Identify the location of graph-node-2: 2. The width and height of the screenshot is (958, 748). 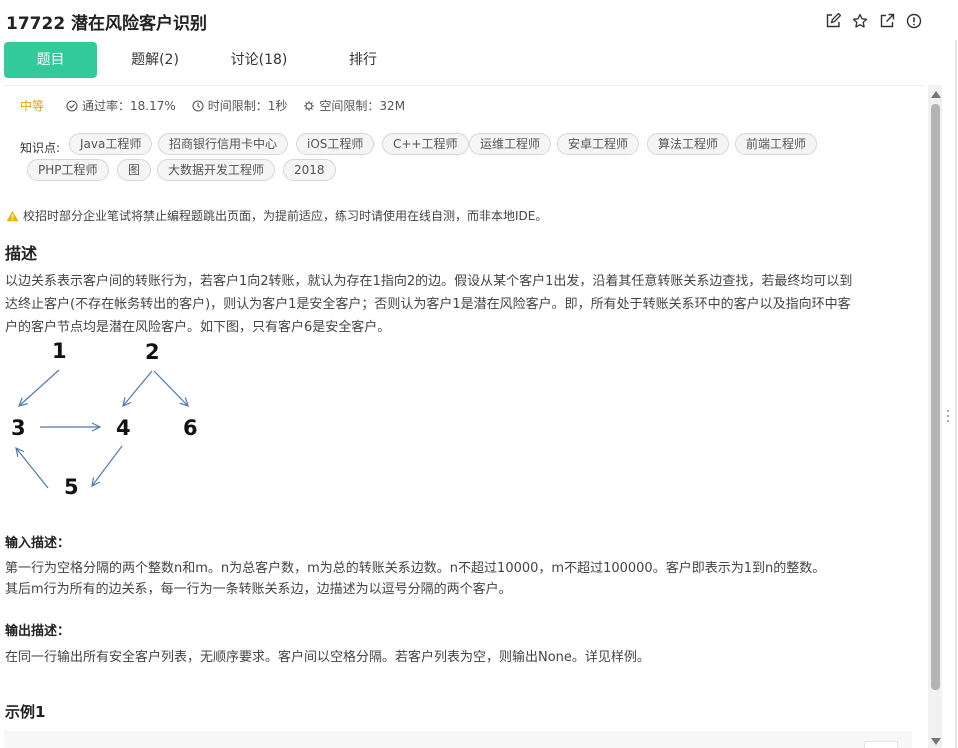
(152, 352).